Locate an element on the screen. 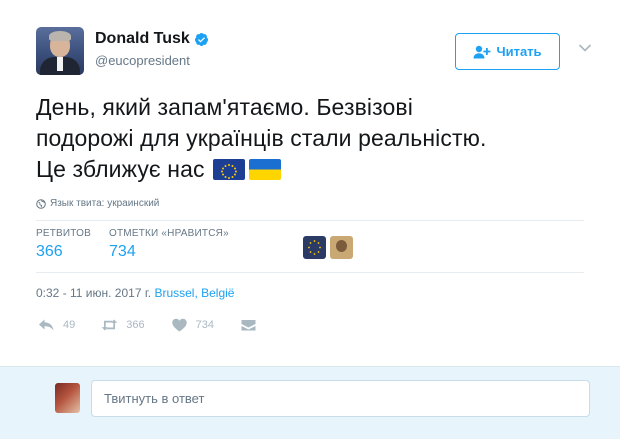  tweet-text-line: Це зближує нас is located at coordinates (316, 169).